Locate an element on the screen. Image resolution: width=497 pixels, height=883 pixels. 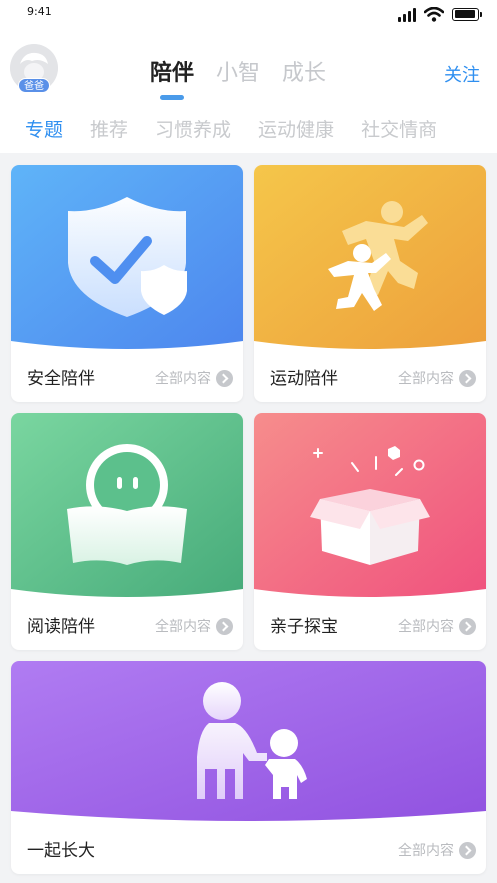
battery-level is located at coordinates (465, 14).